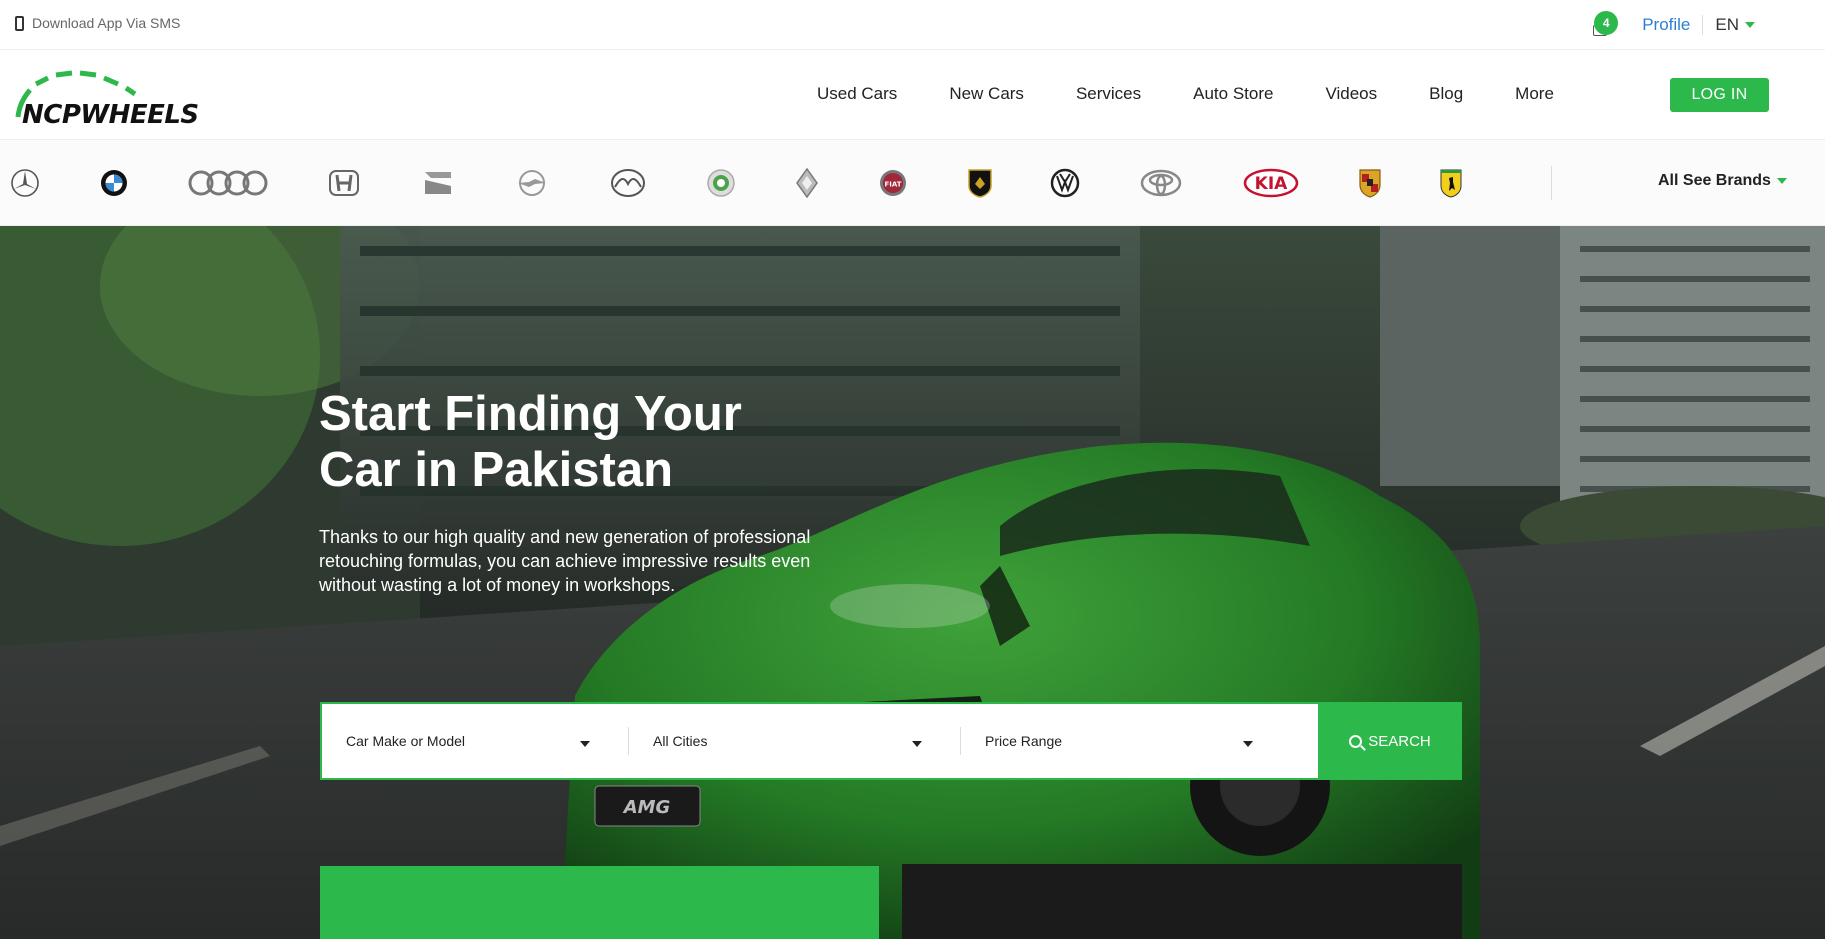 The image size is (1825, 939). Describe the element at coordinates (794, 741) in the screenshot. I see `city-select: All Cities` at that location.